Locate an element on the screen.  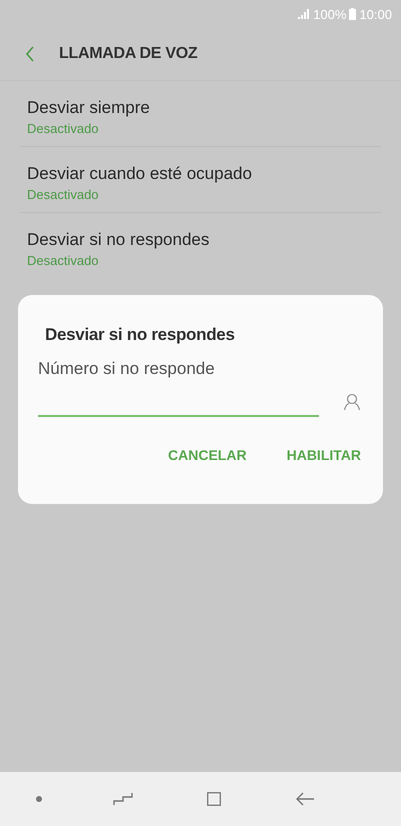
battery-icon is located at coordinates (352, 14).